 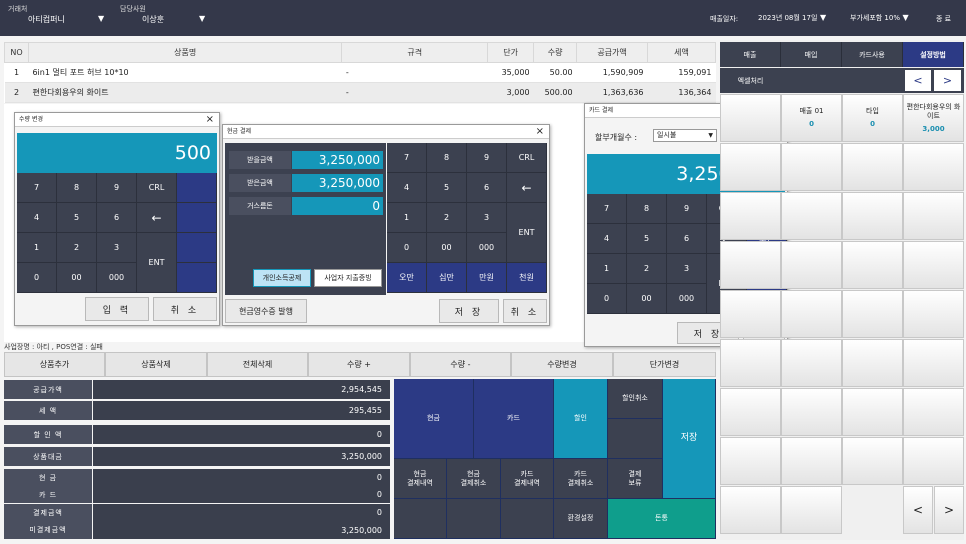 What do you see at coordinates (947, 80) in the screenshot?
I see `next-page-button: >` at bounding box center [947, 80].